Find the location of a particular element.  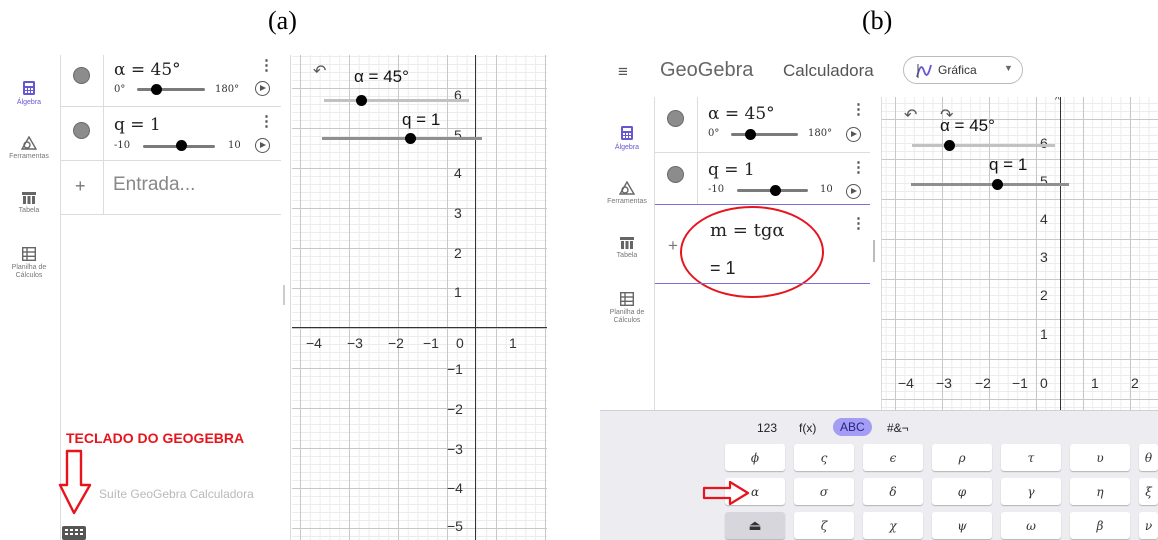

y-tick-label: 2 is located at coordinates (1044, 295).